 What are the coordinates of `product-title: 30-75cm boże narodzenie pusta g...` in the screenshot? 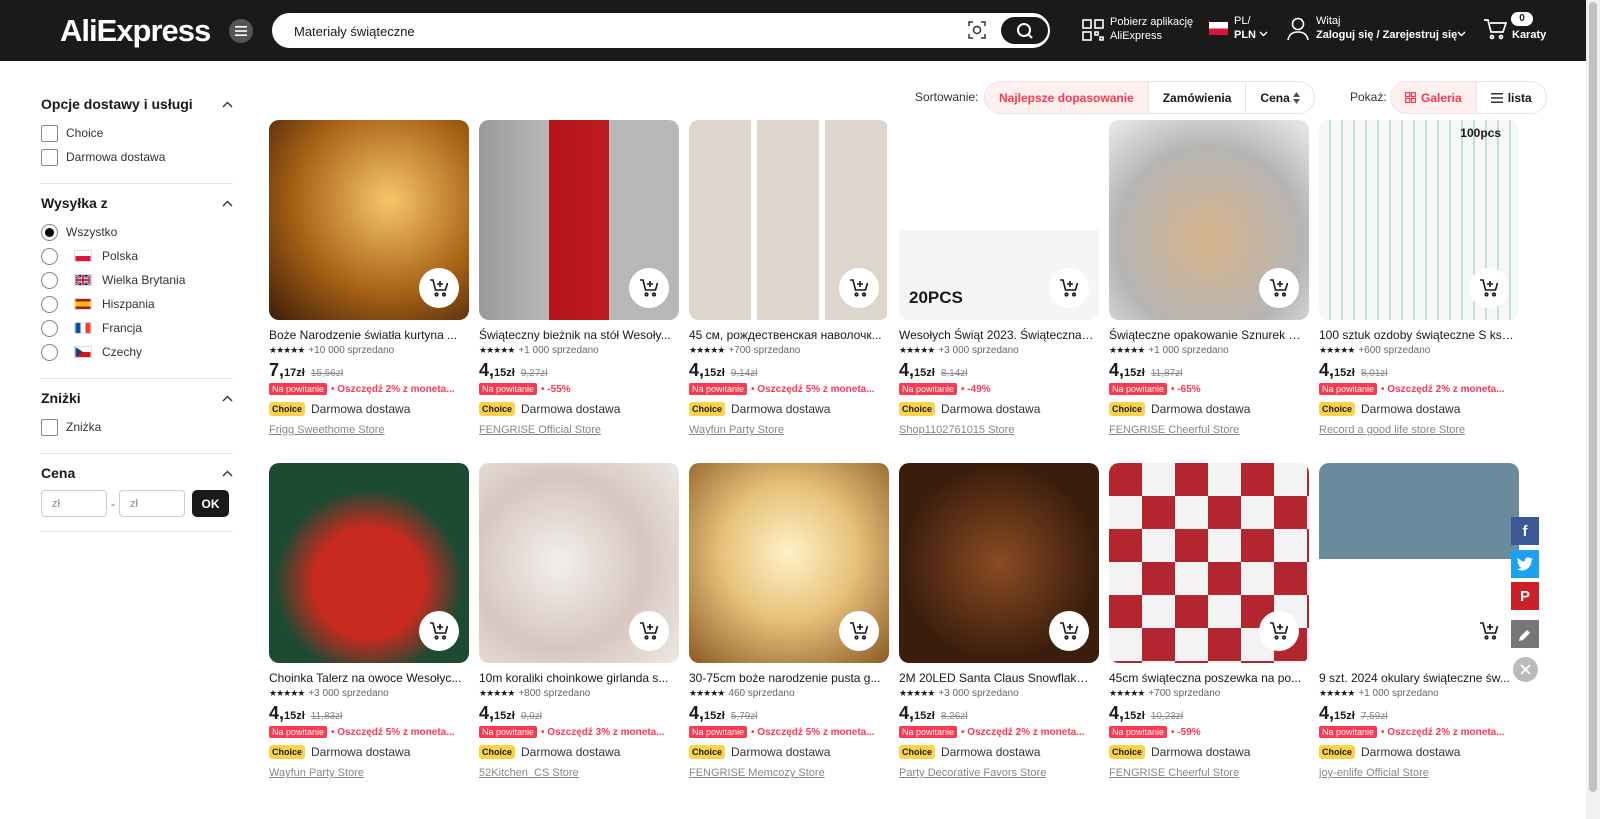 It's located at (786, 678).